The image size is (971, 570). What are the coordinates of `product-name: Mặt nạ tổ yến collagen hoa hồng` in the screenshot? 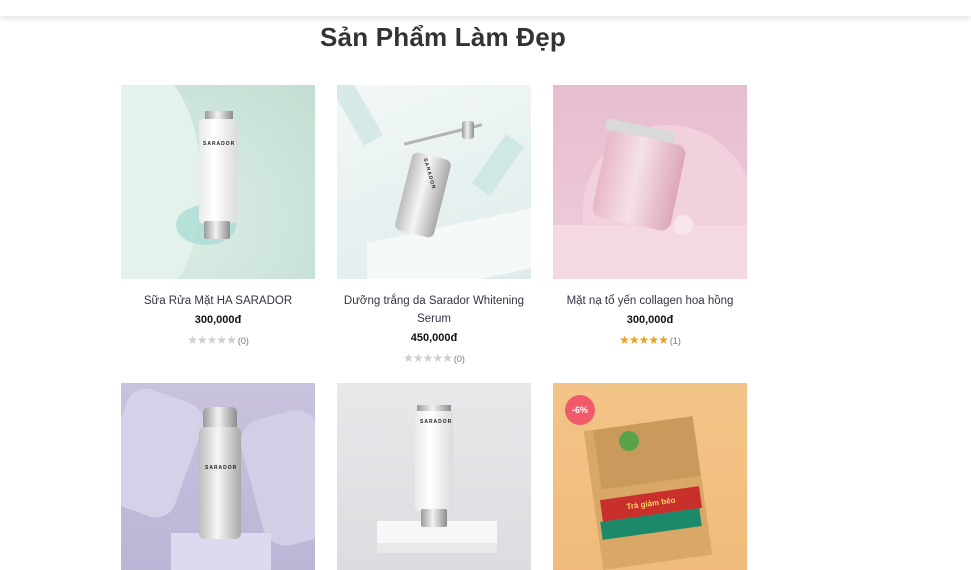 It's located at (650, 301).